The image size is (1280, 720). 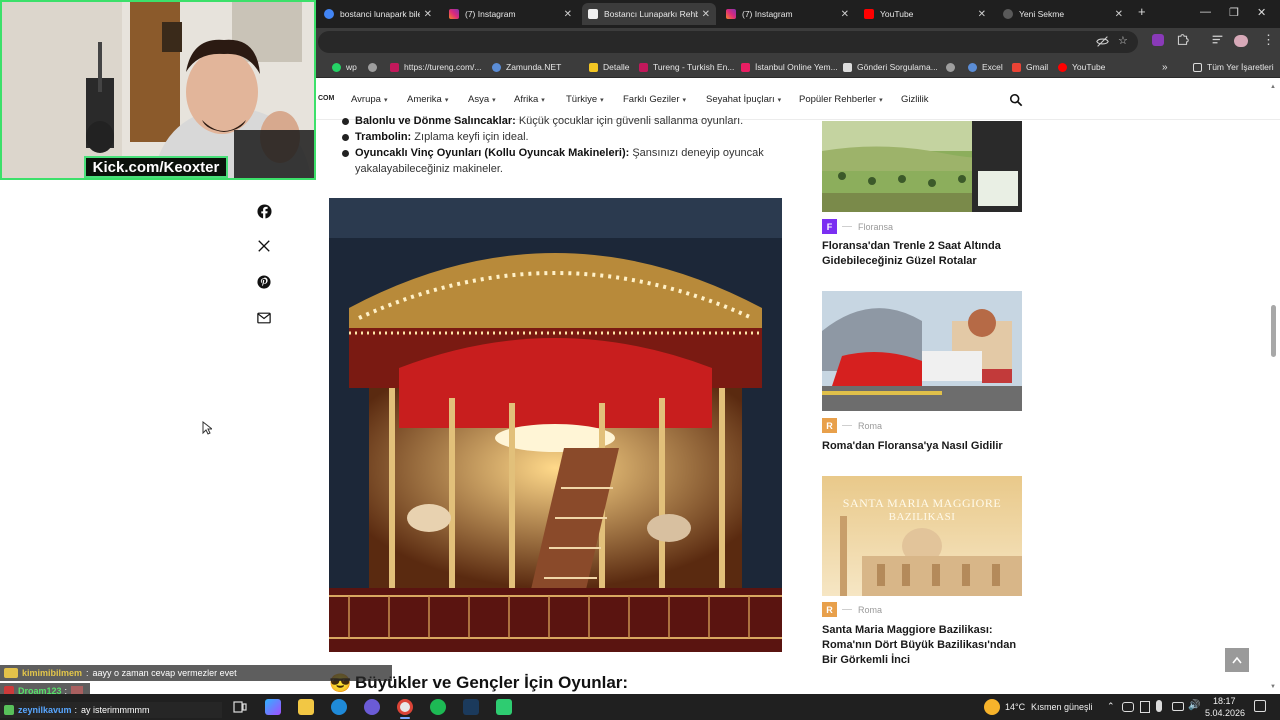 I want to click on clock-time: 18:17, so click(x=1224, y=701).